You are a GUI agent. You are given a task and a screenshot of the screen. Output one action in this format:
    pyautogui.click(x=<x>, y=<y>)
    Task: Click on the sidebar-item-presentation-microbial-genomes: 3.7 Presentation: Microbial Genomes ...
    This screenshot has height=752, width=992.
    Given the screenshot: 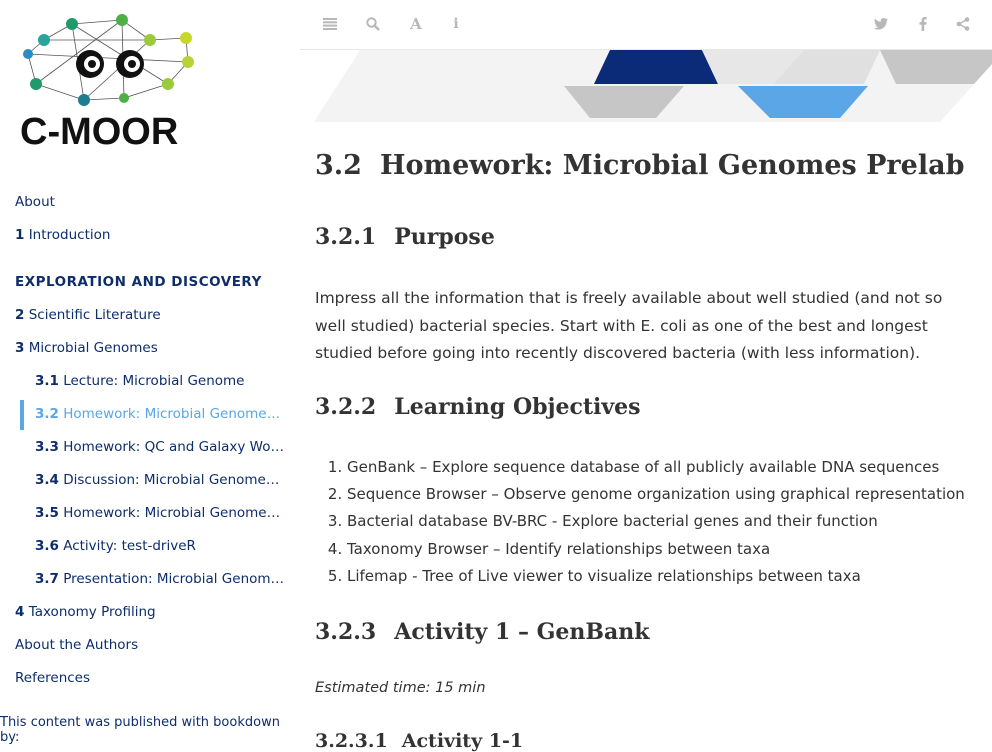 What is the action you would take?
    pyautogui.click(x=142, y=581)
    